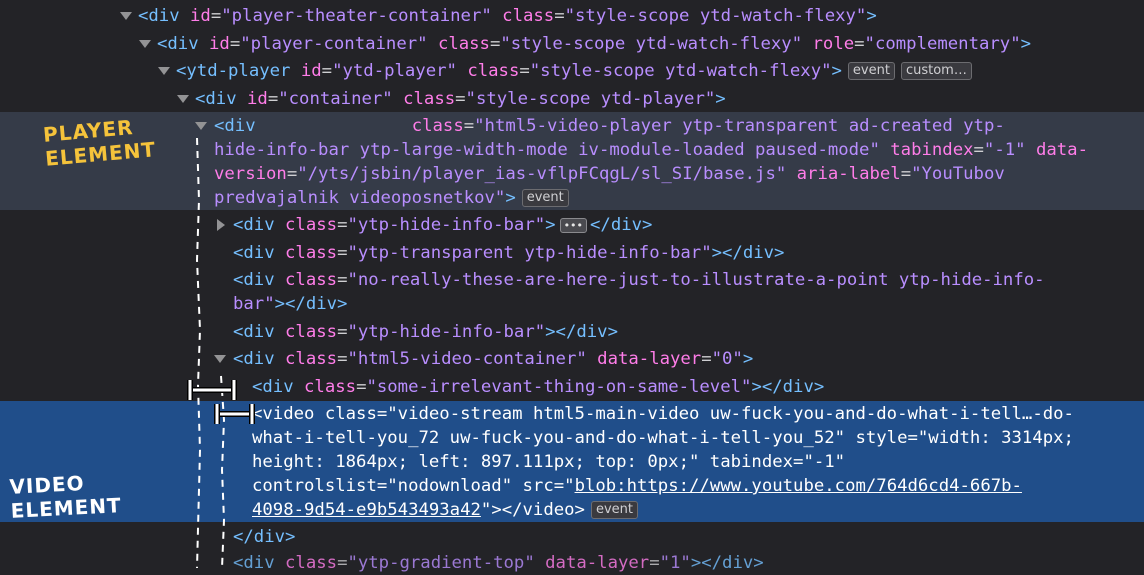  Describe the element at coordinates (212, 390) in the screenshot. I see `measure-marker-same-level` at that location.